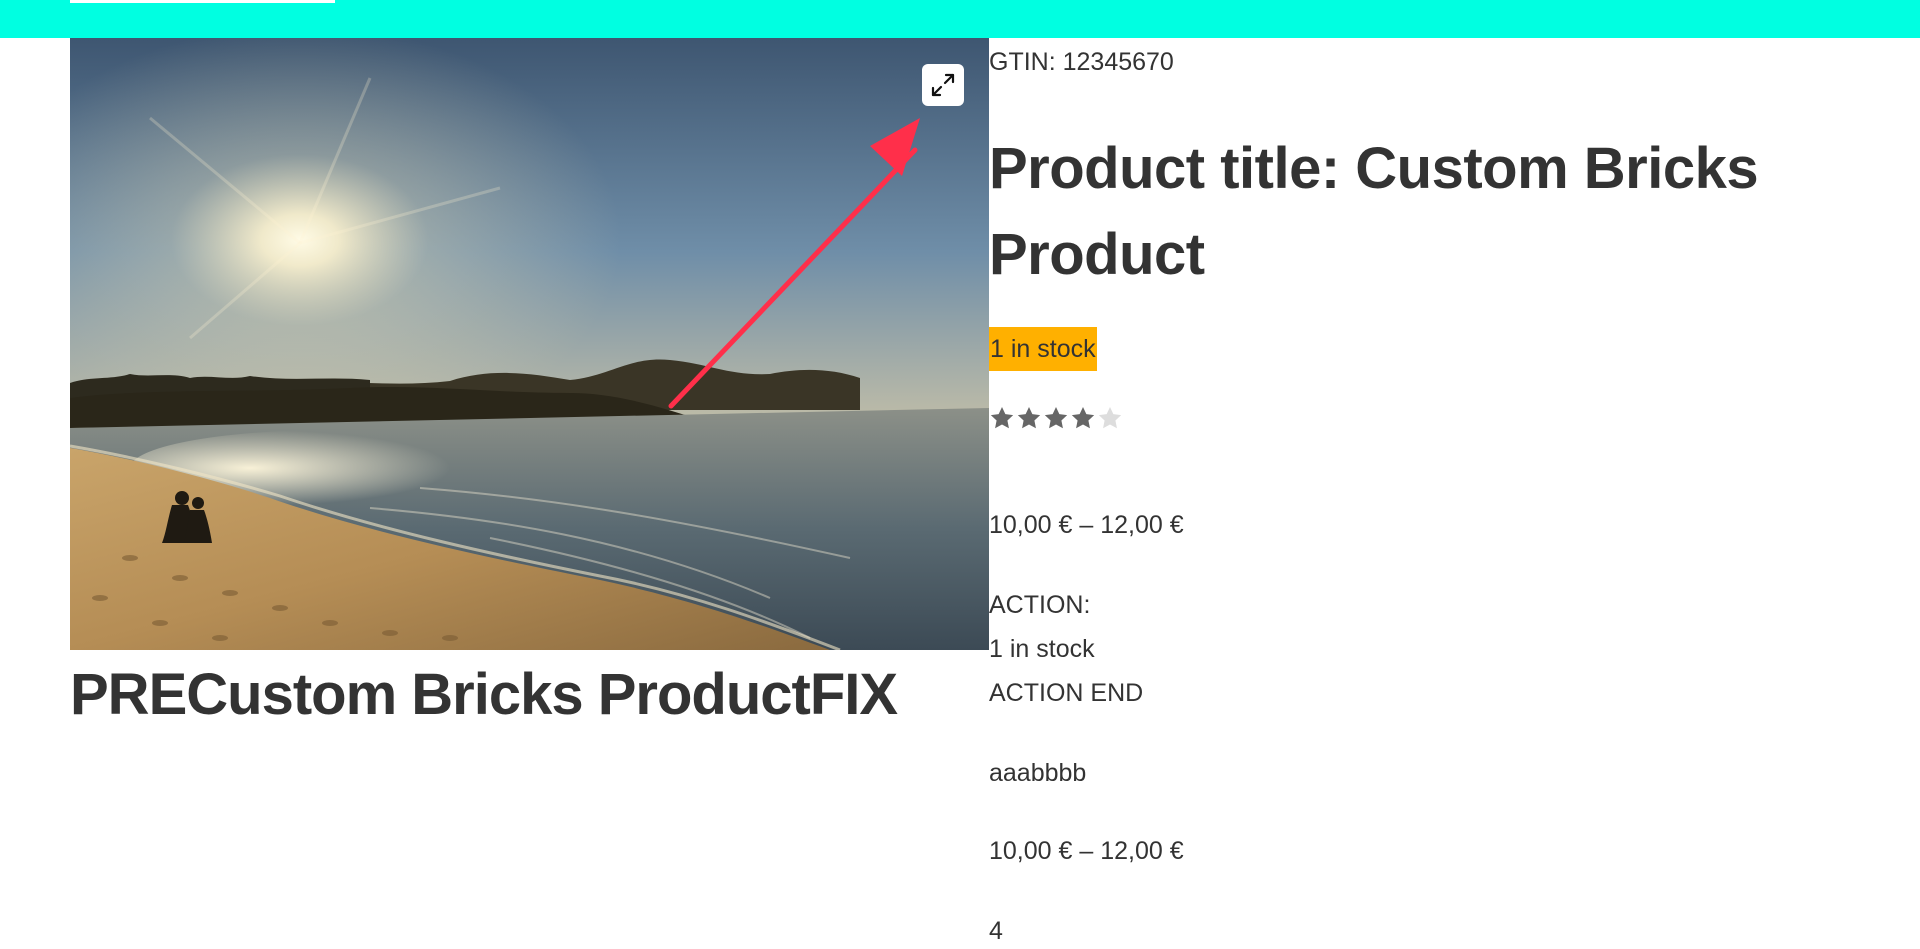  What do you see at coordinates (1086, 851) in the screenshot?
I see `price-range-secondary: 10,00 € – 12,00 €` at bounding box center [1086, 851].